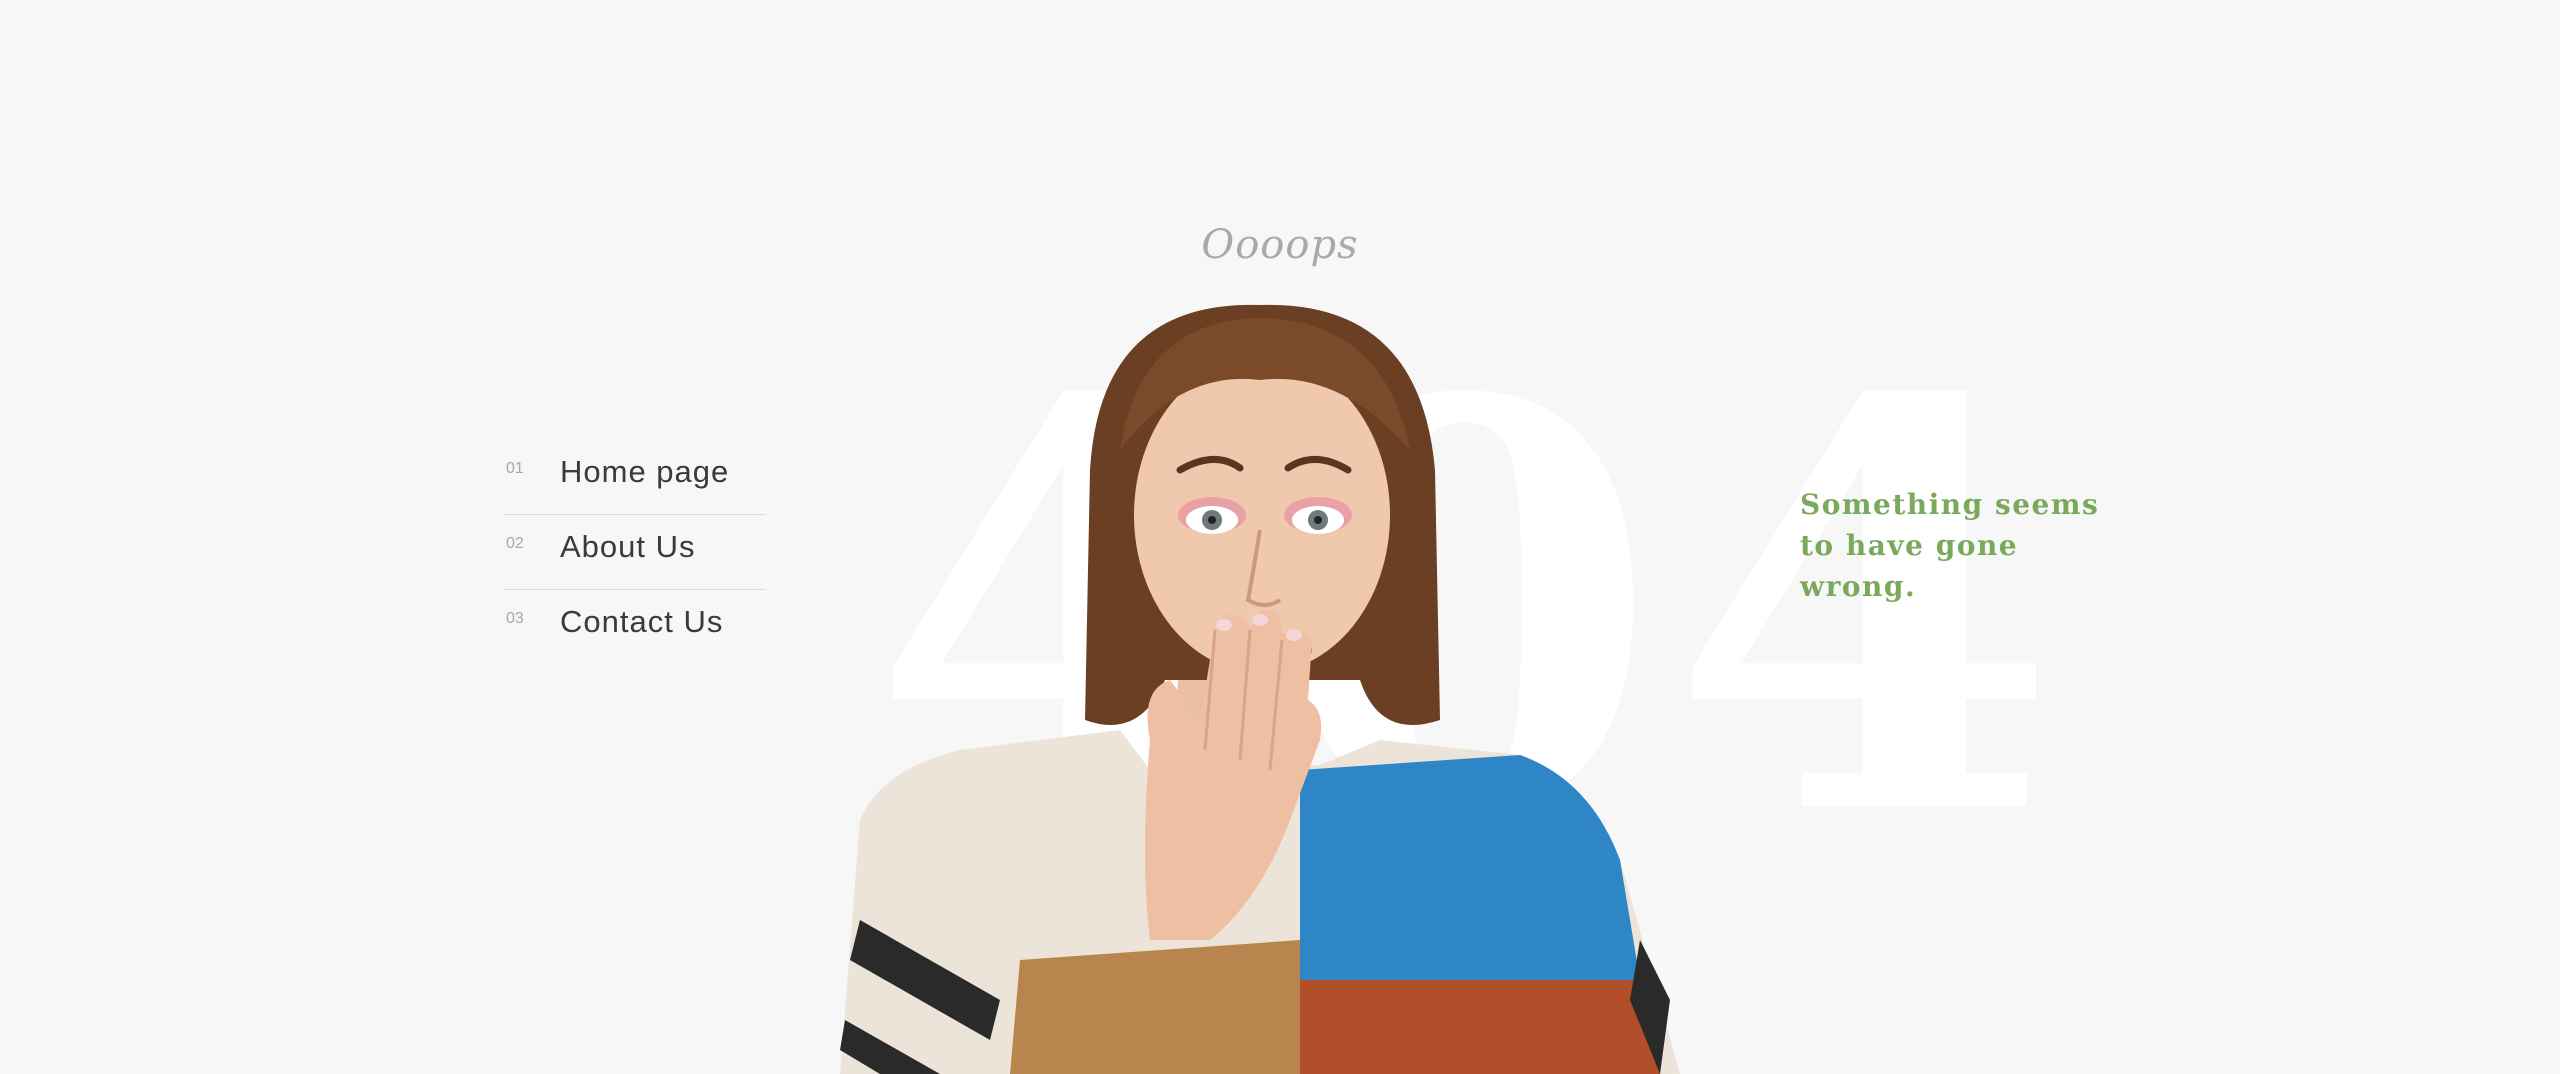 The image size is (2560, 1074). Describe the element at coordinates (1950, 545) in the screenshot. I see `error-message: Something seems to have gone wrong.` at that location.